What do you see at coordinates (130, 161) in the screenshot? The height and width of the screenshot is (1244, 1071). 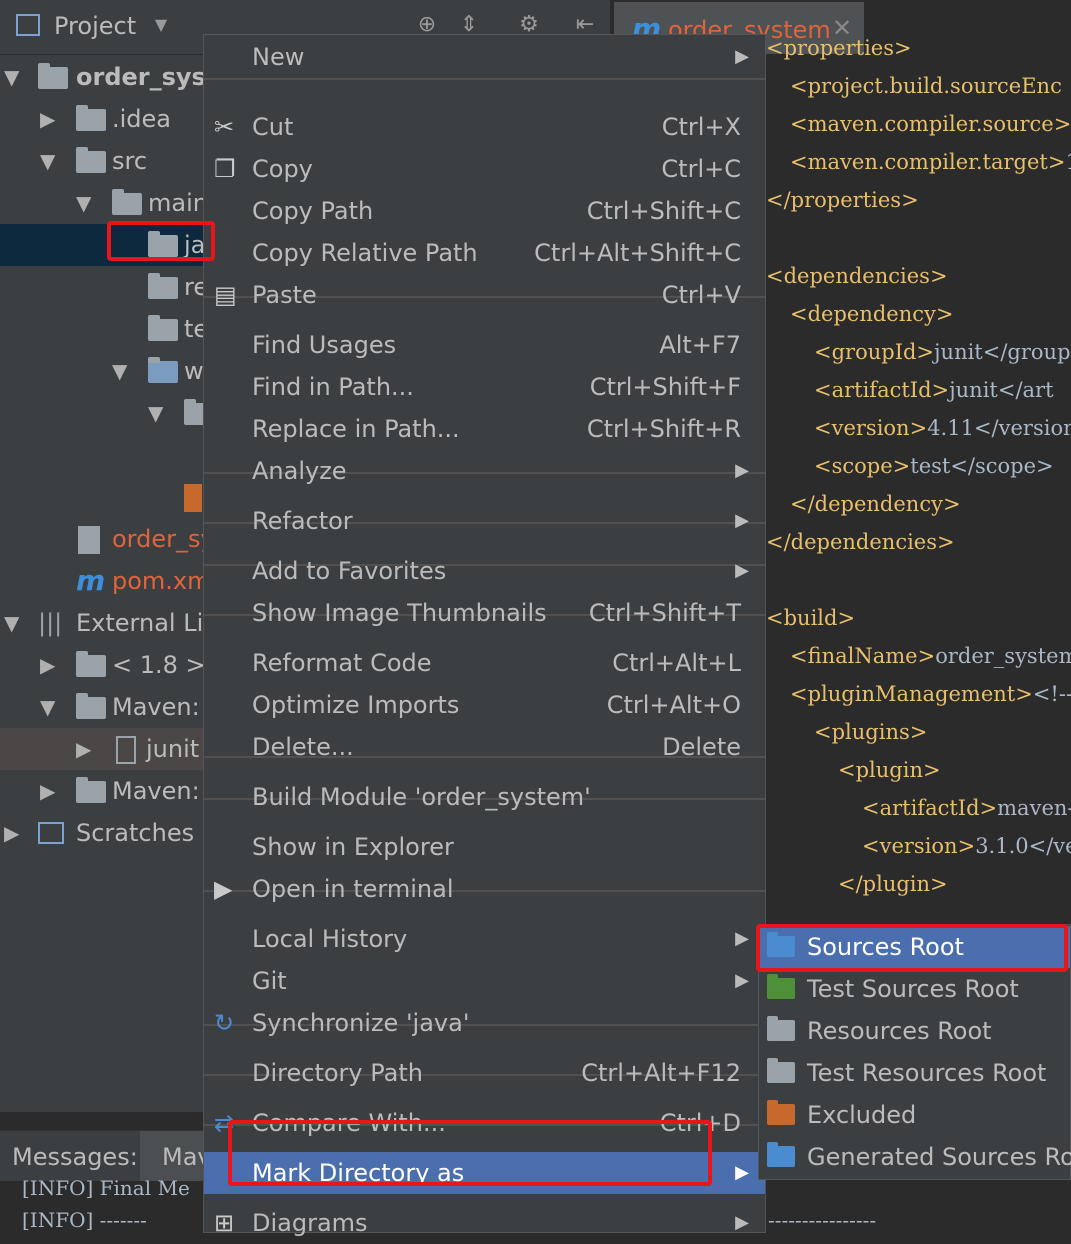 I see `tree-label: src` at bounding box center [130, 161].